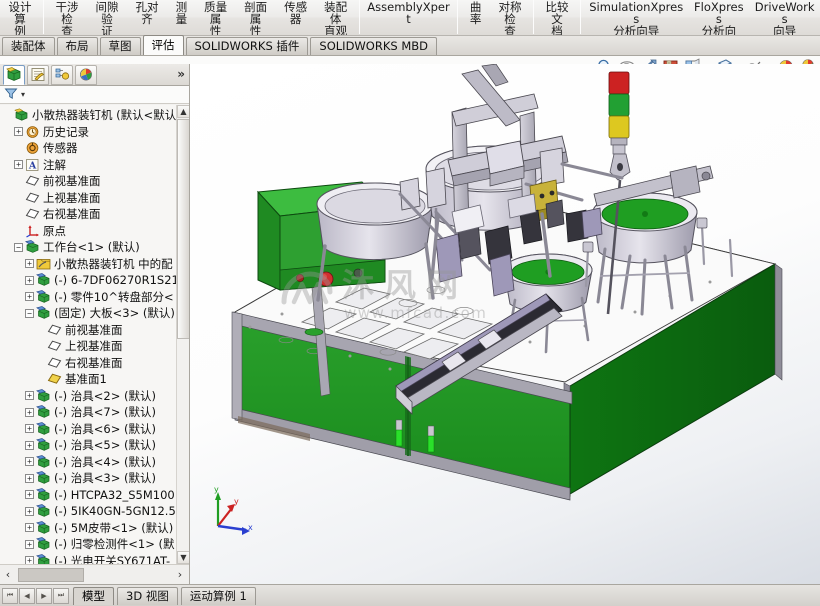 The image size is (820, 606). I want to click on ribbon-command-16: 比较文档, so click(557, 18).